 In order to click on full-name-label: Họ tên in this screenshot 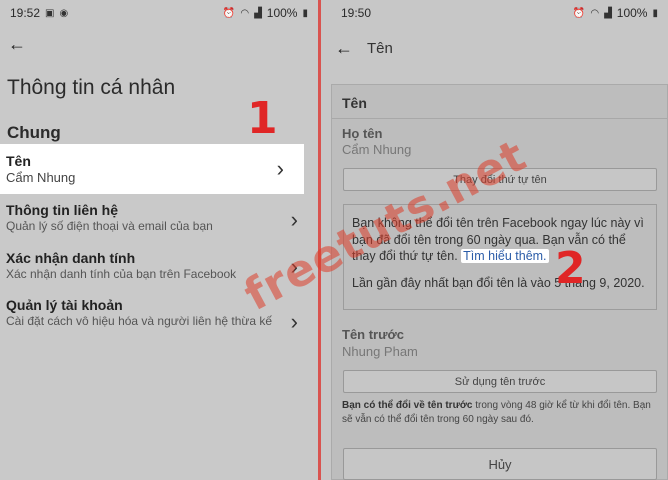, I will do `click(362, 133)`.